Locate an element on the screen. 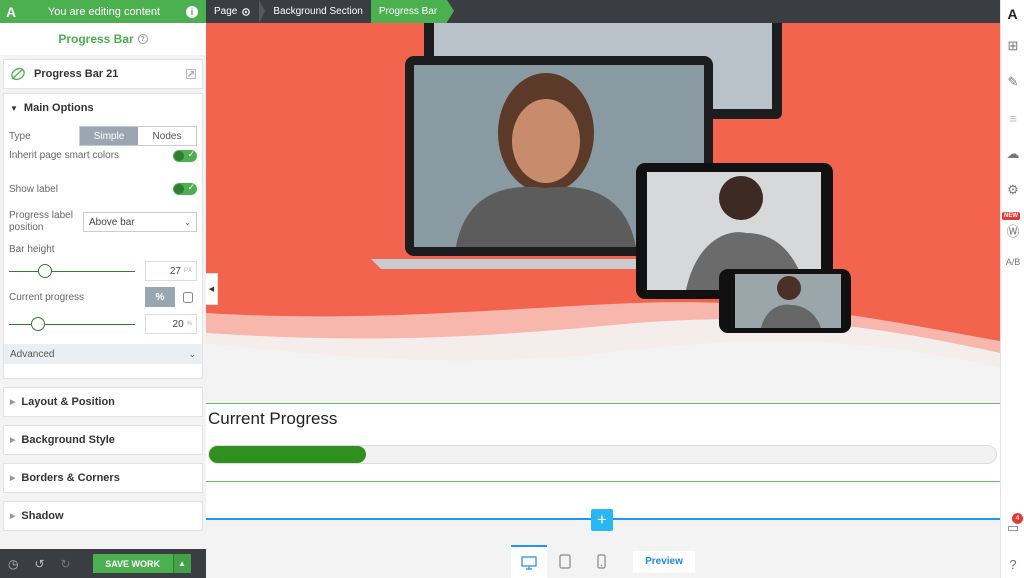 Image resolution: width=1024 pixels, height=578 pixels. breadcrumb-section: Background Section is located at coordinates (318, 11).